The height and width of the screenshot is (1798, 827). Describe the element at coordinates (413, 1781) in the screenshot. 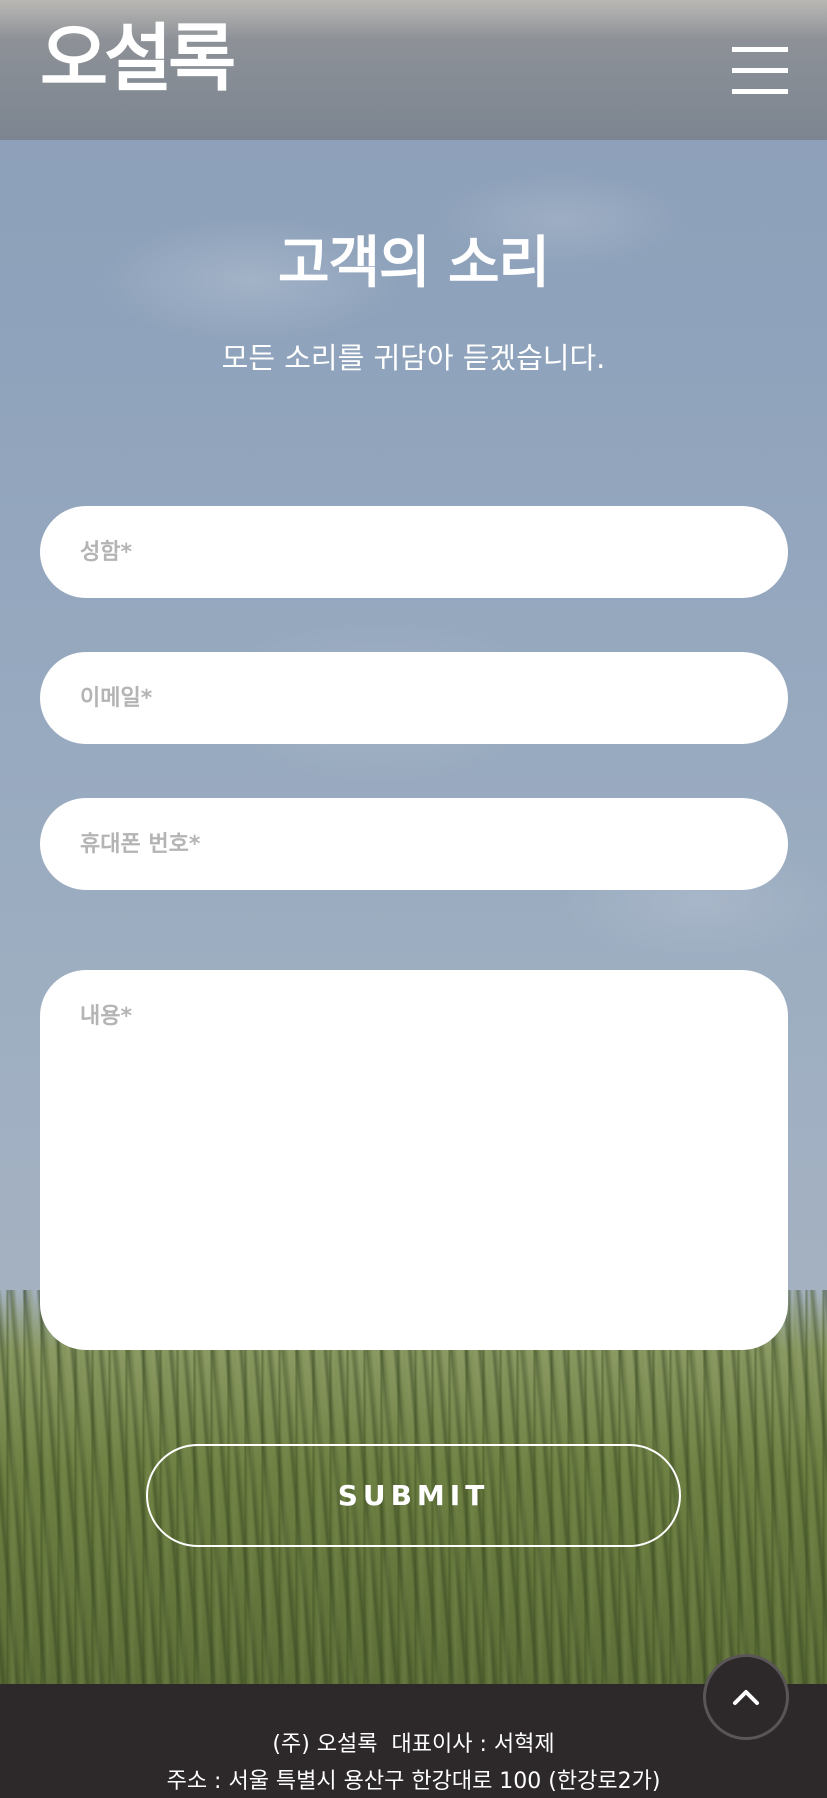

I see `footer-address: 주소 : 서울 특별시 용산구 한강대로 100 (한강로2가)` at that location.